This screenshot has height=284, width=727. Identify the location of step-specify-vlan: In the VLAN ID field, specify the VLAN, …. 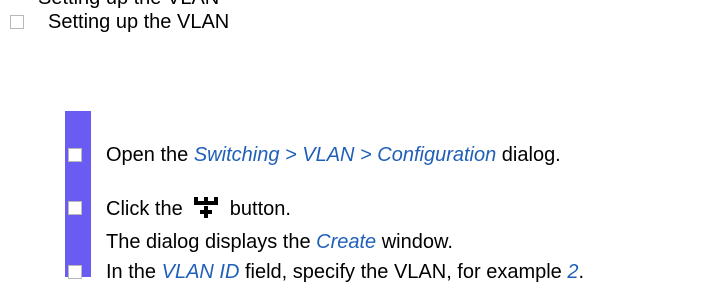
(326, 272).